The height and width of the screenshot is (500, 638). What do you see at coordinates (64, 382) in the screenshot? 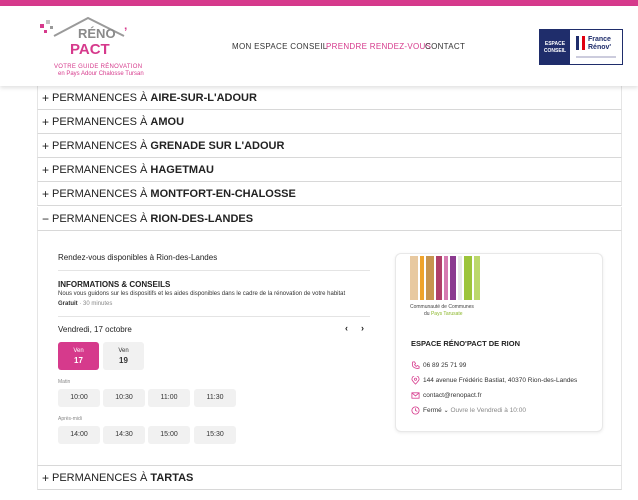
I see `morning-label: Matin` at bounding box center [64, 382].